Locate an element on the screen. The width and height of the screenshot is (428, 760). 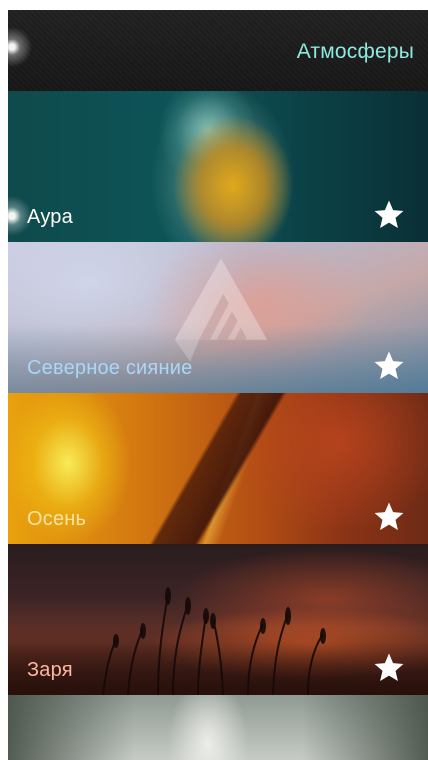
atmosphere-label: Аура is located at coordinates (50, 217).